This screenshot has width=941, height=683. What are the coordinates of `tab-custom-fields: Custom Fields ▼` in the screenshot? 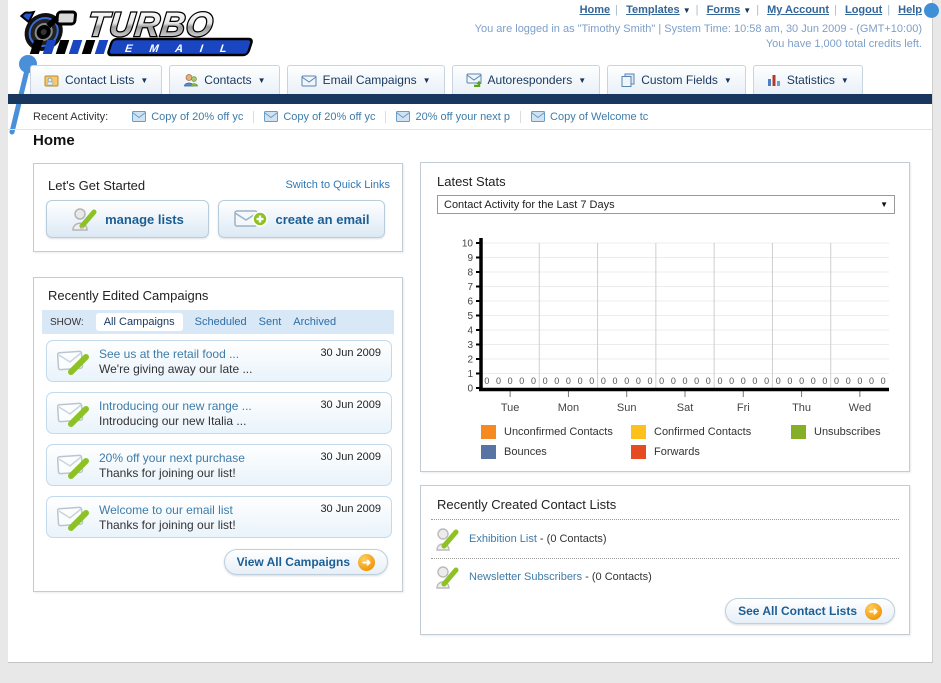 It's located at (676, 79).